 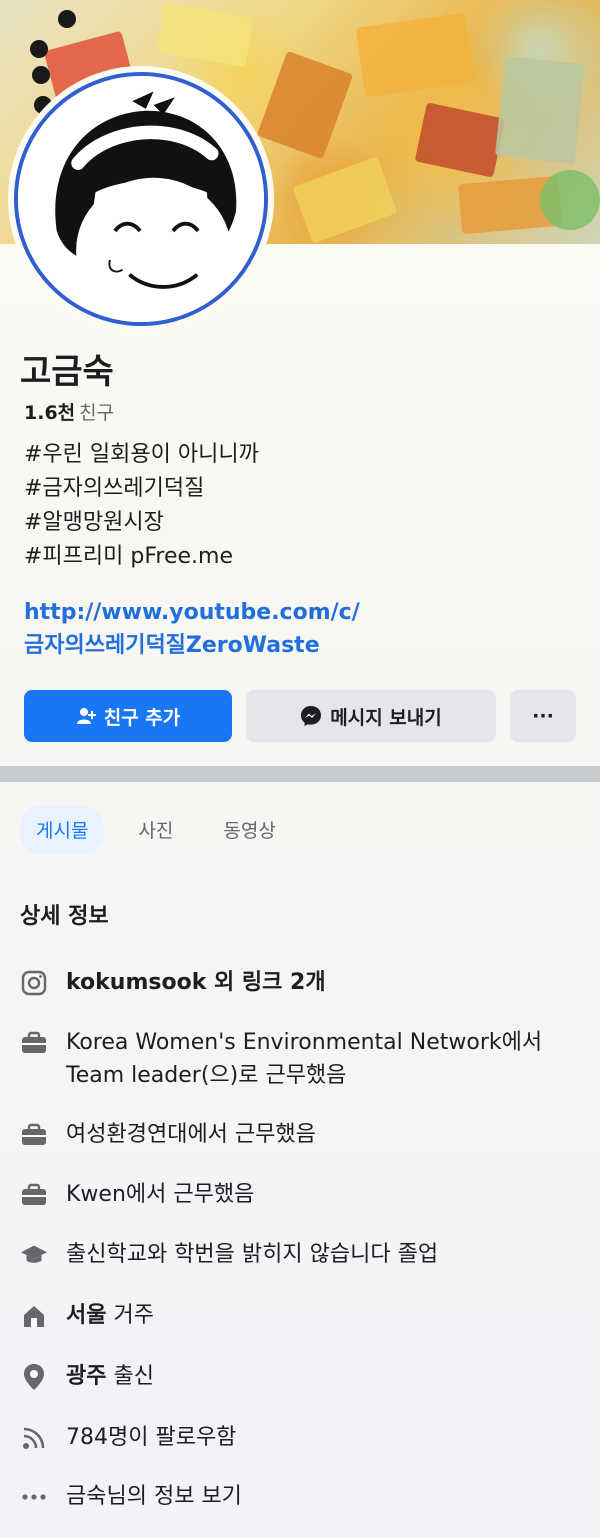 I want to click on home-icon, so click(x=34, y=1315).